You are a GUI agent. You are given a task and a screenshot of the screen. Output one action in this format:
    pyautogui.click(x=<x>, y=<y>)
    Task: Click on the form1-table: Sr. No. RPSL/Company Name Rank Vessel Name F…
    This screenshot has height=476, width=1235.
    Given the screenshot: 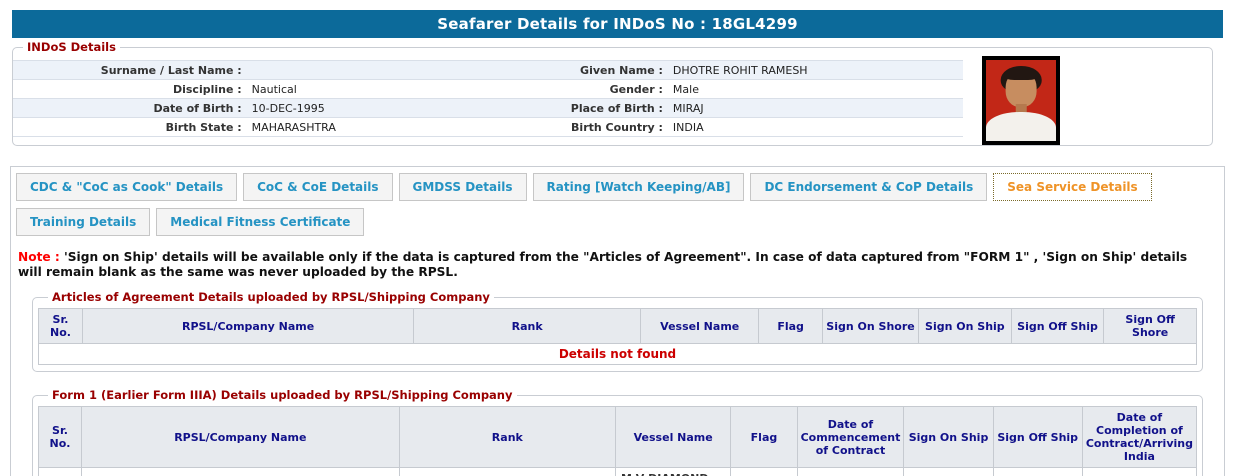 What is the action you would take?
    pyautogui.click(x=617, y=441)
    